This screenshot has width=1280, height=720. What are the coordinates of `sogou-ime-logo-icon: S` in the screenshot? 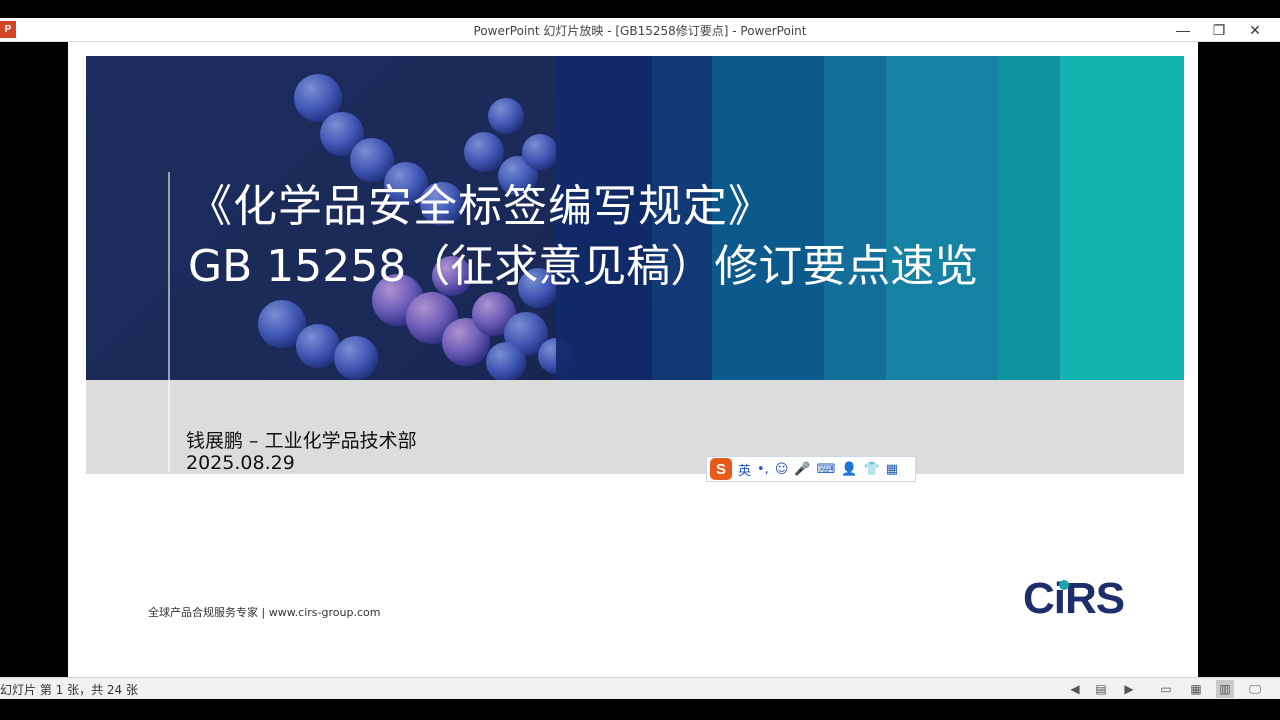 It's located at (721, 469).